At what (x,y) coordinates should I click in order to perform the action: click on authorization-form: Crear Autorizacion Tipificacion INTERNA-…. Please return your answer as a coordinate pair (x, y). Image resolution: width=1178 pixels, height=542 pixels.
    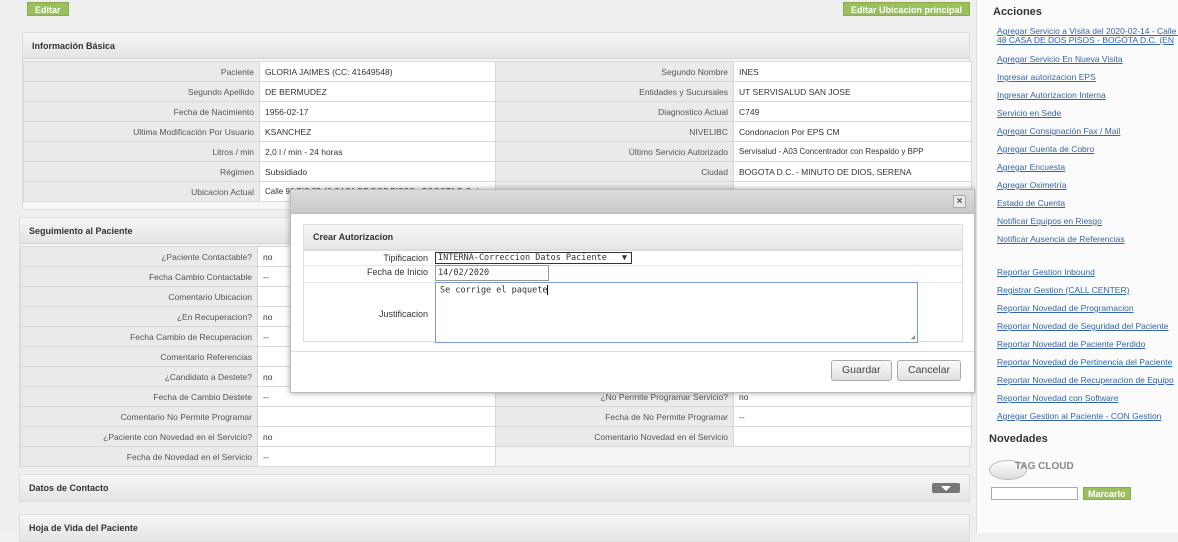
    Looking at the image, I should click on (633, 283).